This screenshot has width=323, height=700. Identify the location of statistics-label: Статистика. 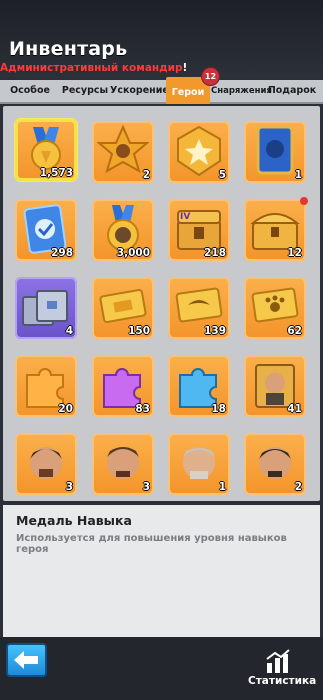
(282, 681).